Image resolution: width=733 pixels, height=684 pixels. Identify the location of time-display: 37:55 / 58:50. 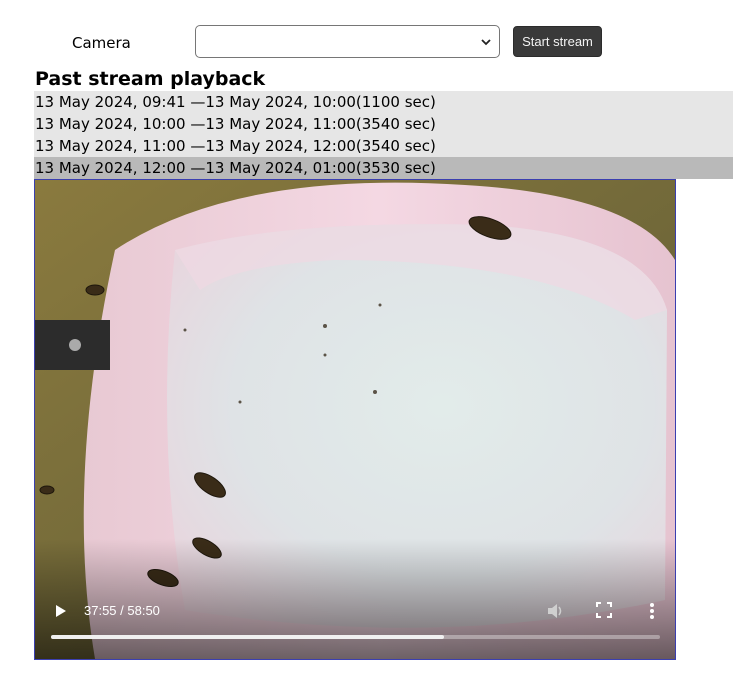
(122, 610).